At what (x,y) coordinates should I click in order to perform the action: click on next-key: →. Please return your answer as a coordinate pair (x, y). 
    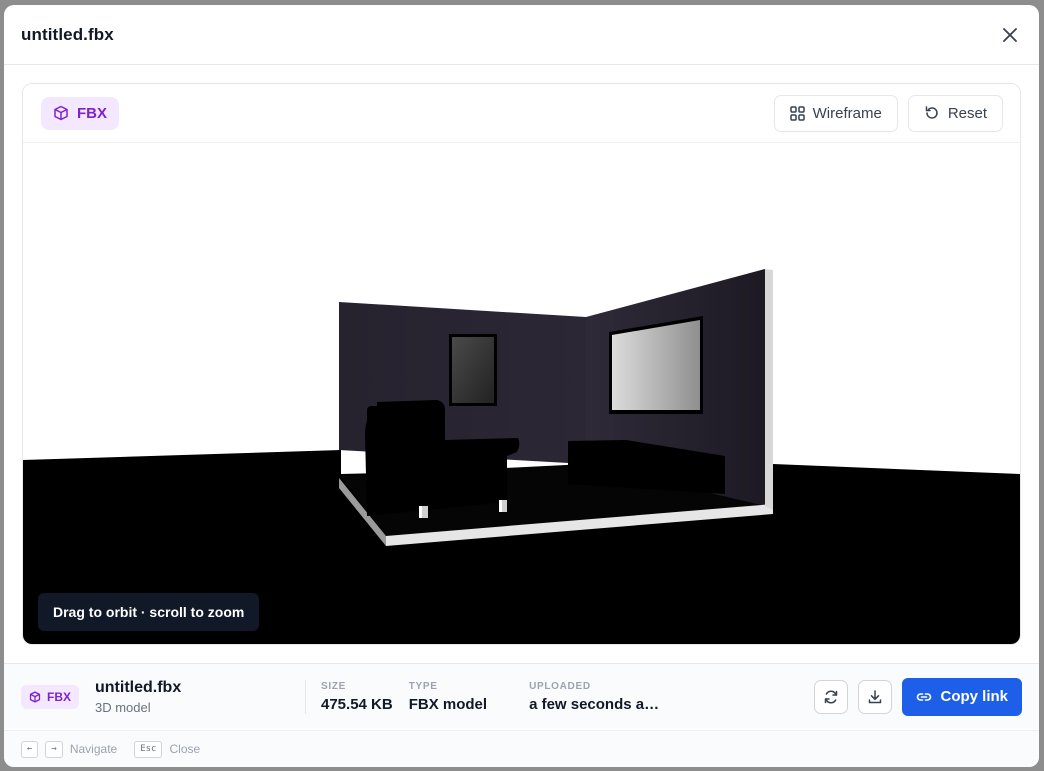
    Looking at the image, I should click on (54, 749).